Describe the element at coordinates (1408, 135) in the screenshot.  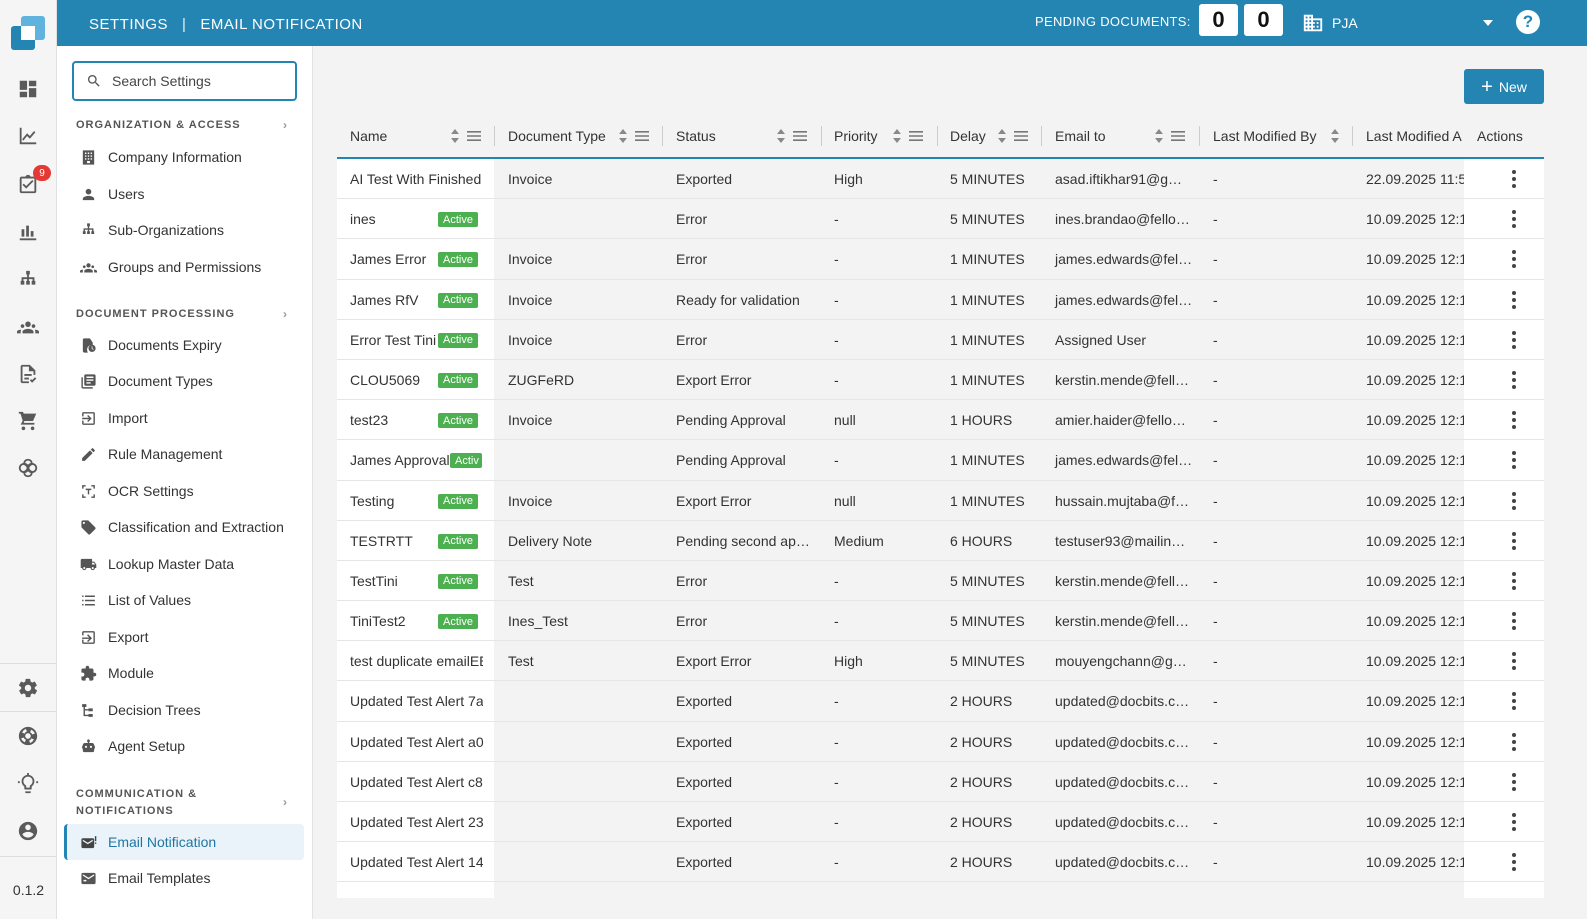
I see `column-header-last-modified-at: Last Modified A` at that location.